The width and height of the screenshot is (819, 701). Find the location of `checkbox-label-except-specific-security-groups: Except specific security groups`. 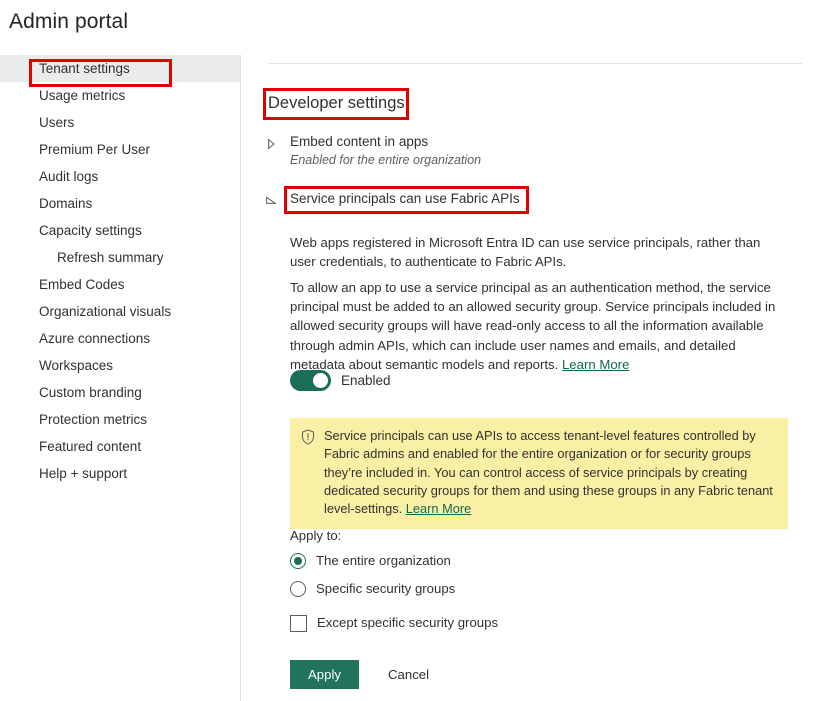

checkbox-label-except-specific-security-groups: Except specific security groups is located at coordinates (408, 622).